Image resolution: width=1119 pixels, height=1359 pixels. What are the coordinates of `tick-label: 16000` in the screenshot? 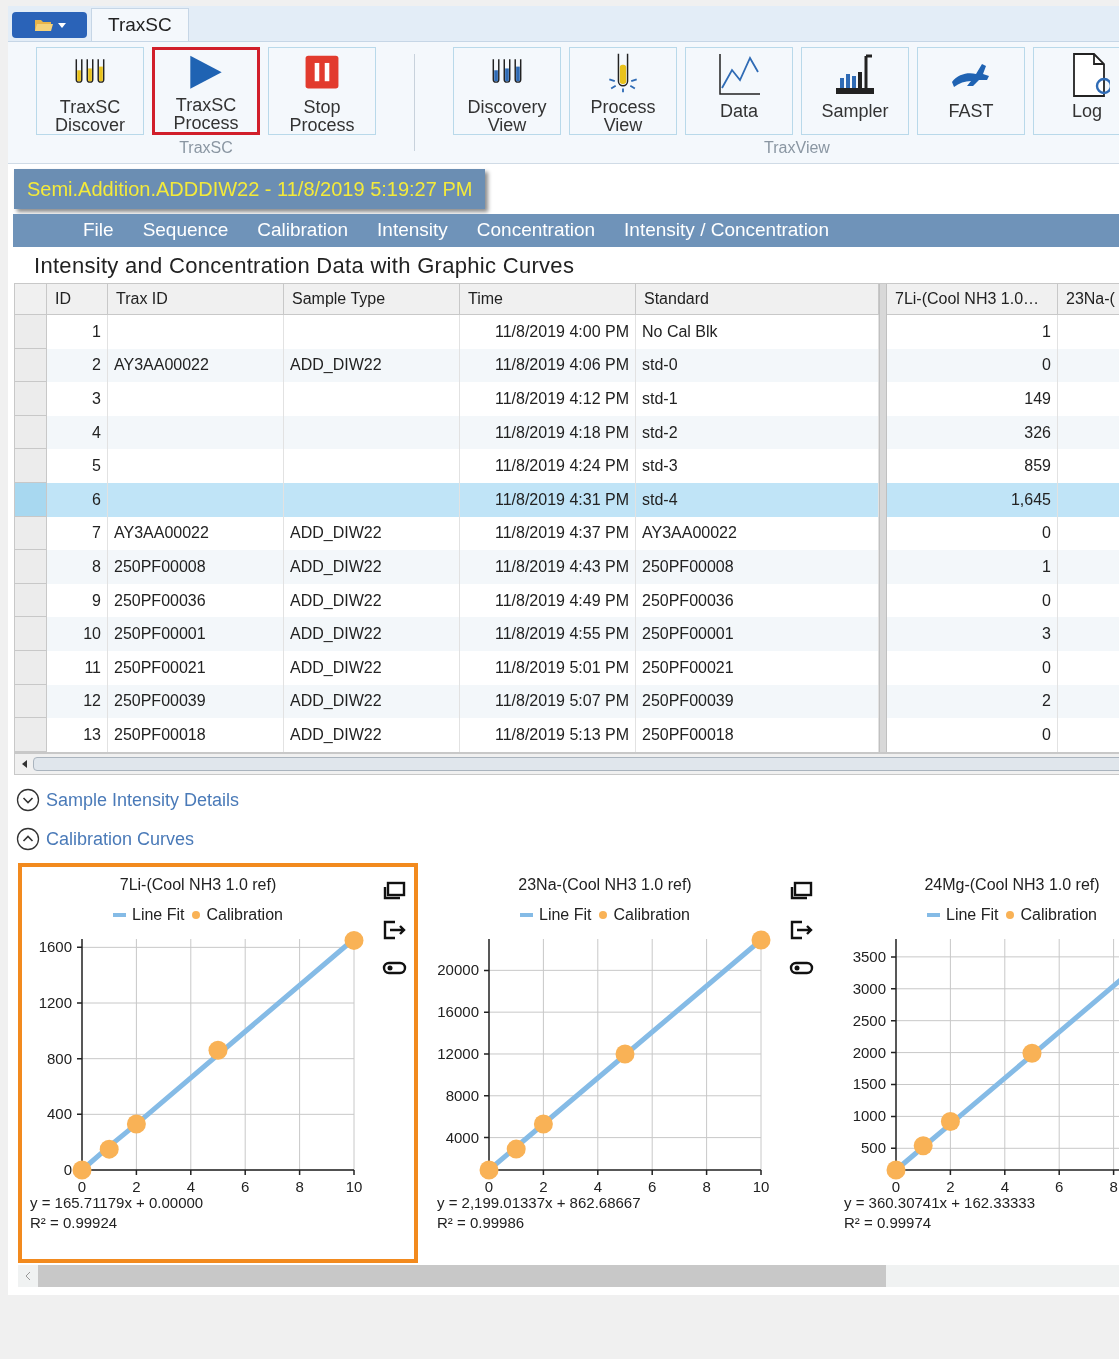 It's located at (458, 1011).